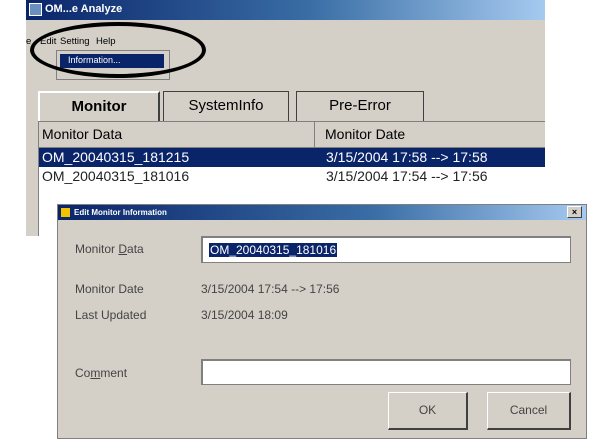 The width and height of the screenshot is (595, 439). What do you see at coordinates (35, 9) in the screenshot?
I see `app-icon` at bounding box center [35, 9].